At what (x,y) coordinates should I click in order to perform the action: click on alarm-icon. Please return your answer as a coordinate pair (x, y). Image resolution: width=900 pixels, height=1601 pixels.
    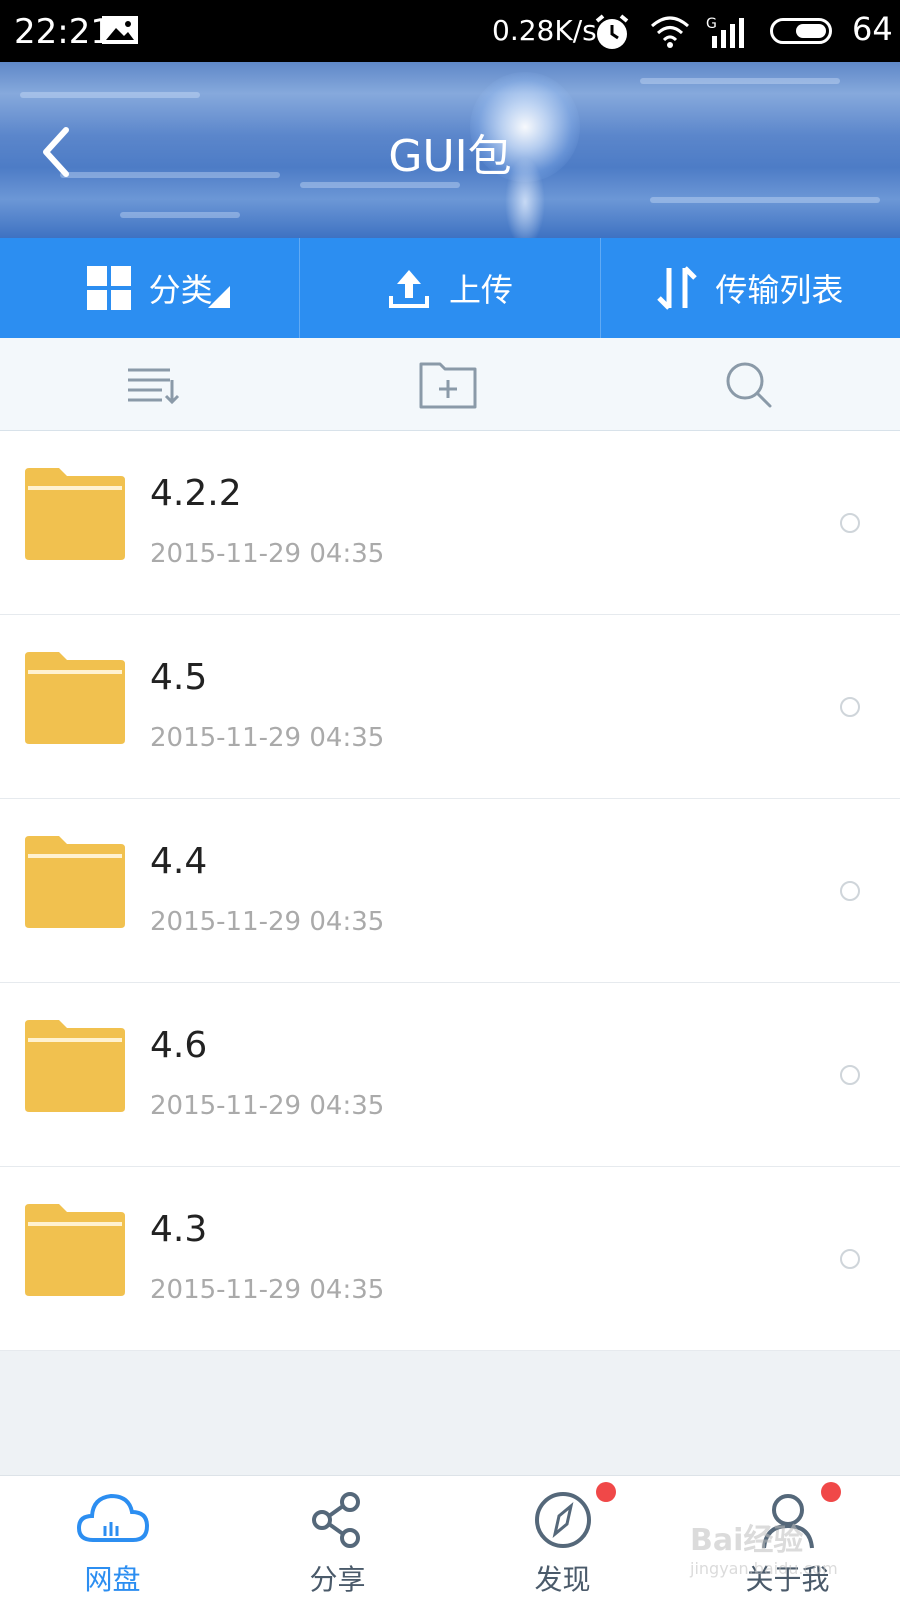
    Looking at the image, I should click on (612, 31).